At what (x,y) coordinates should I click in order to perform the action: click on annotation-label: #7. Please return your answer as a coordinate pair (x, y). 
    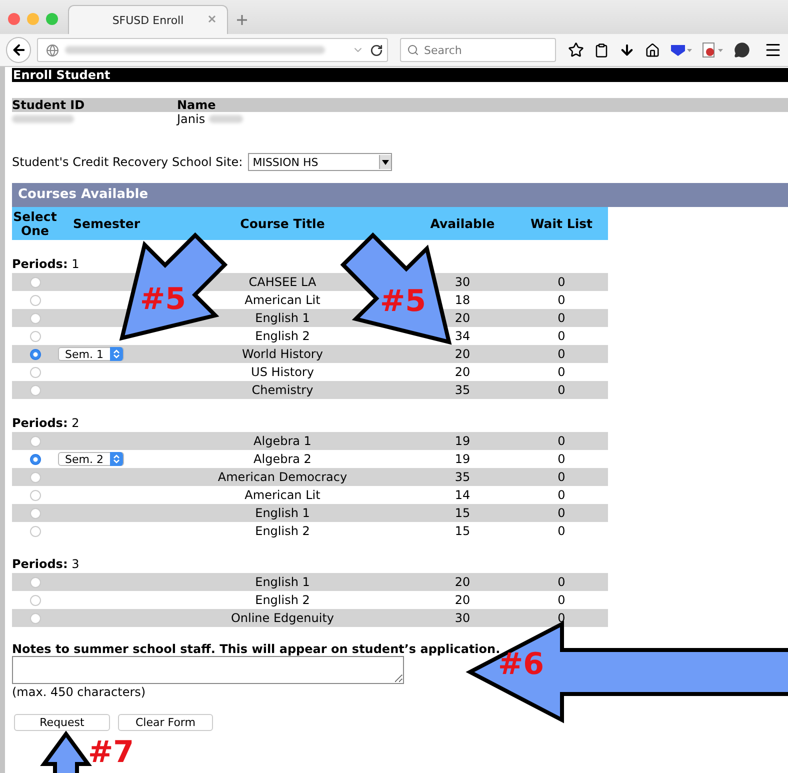
    Looking at the image, I should click on (111, 753).